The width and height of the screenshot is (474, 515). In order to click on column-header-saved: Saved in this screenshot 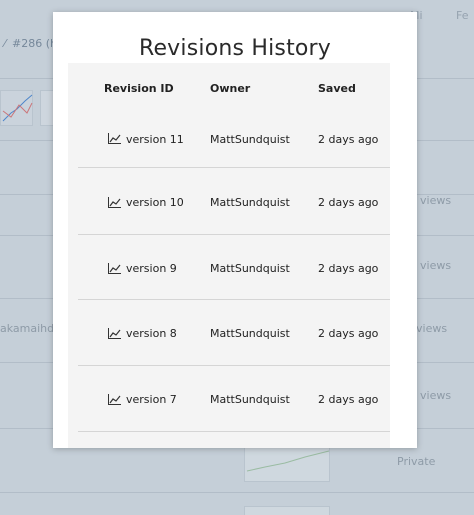, I will do `click(337, 88)`.